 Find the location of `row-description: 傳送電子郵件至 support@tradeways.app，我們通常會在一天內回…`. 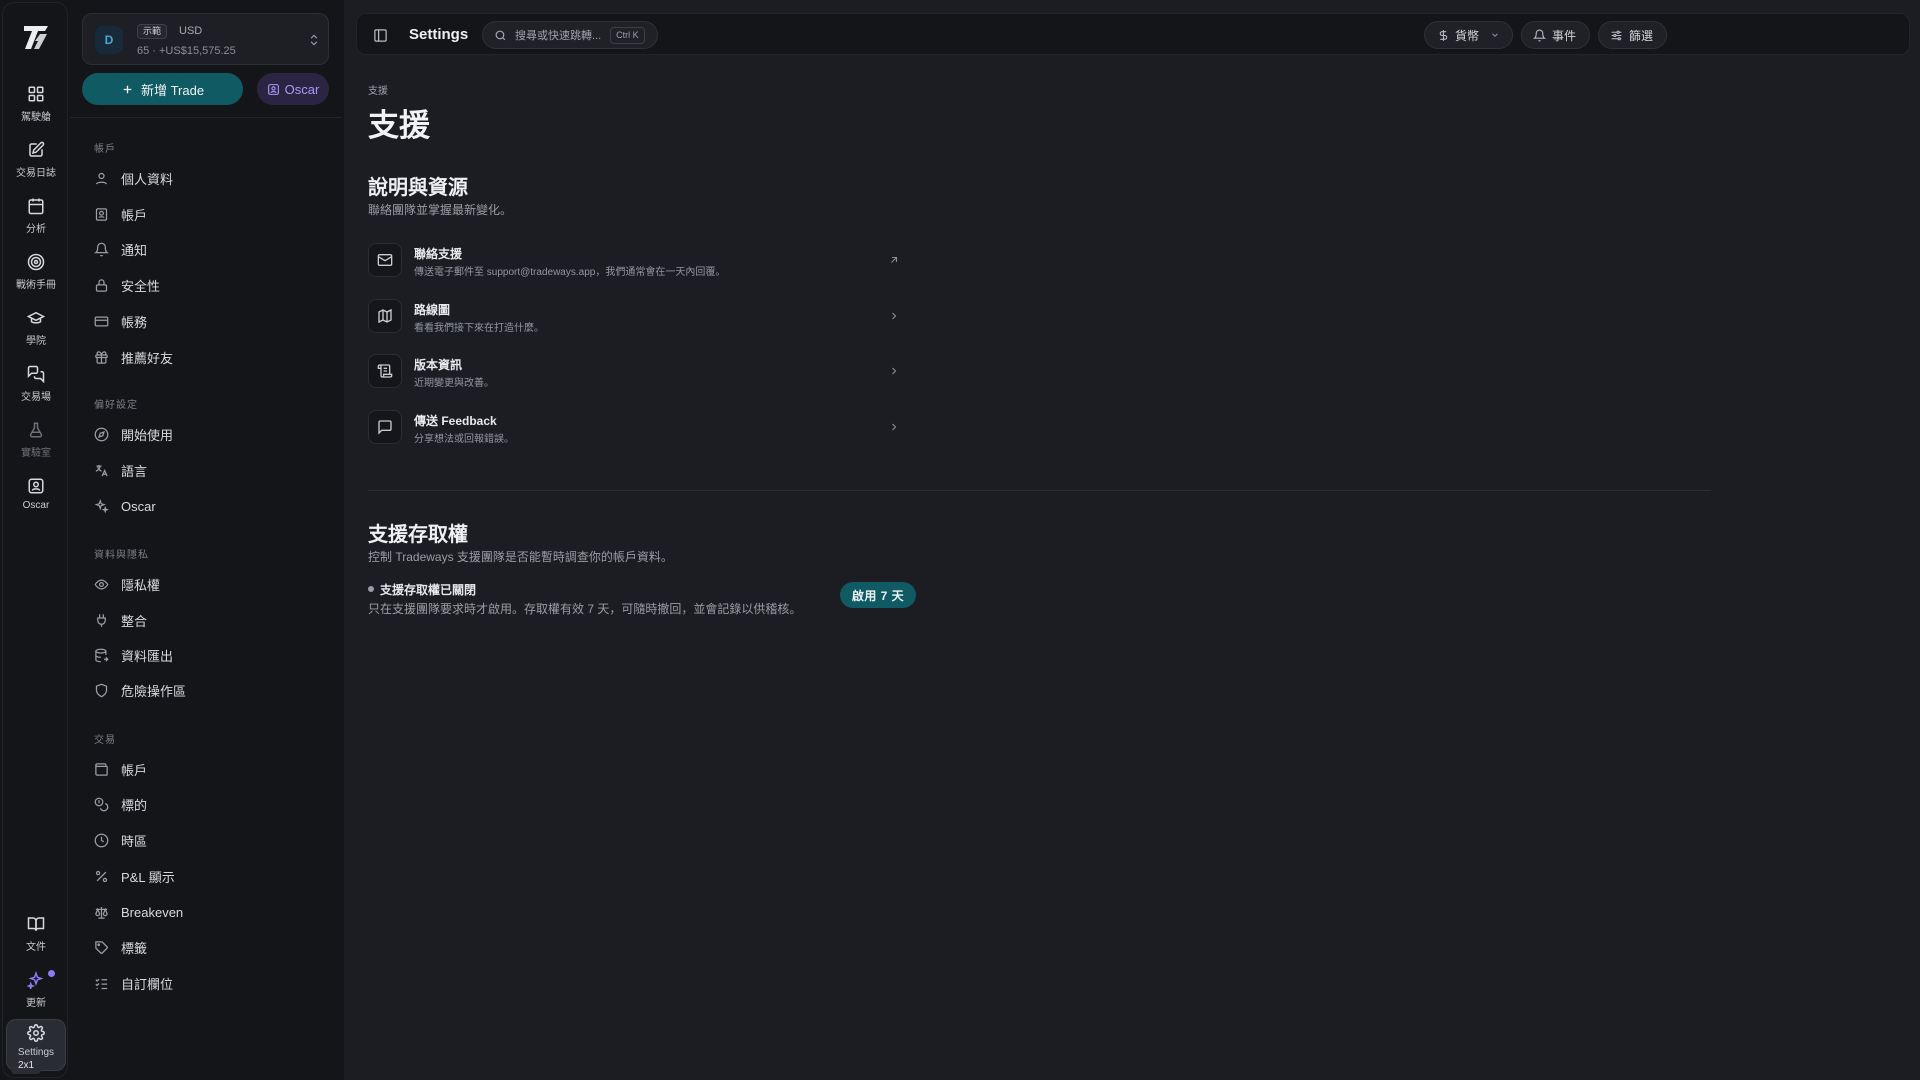

row-description: 傳送電子郵件至 support@tradeways.app，我們通常會在一天內回… is located at coordinates (570, 272).